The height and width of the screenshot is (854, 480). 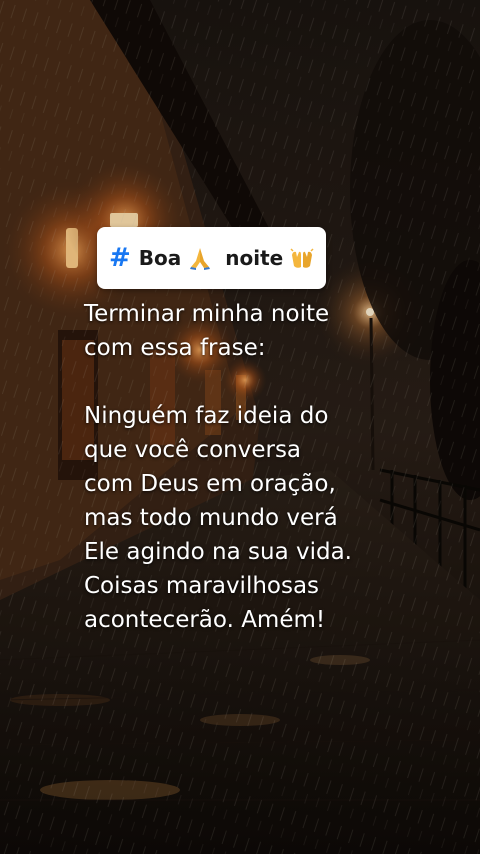 I want to click on message-line: Ele agindo na sua vida., so click(x=218, y=552).